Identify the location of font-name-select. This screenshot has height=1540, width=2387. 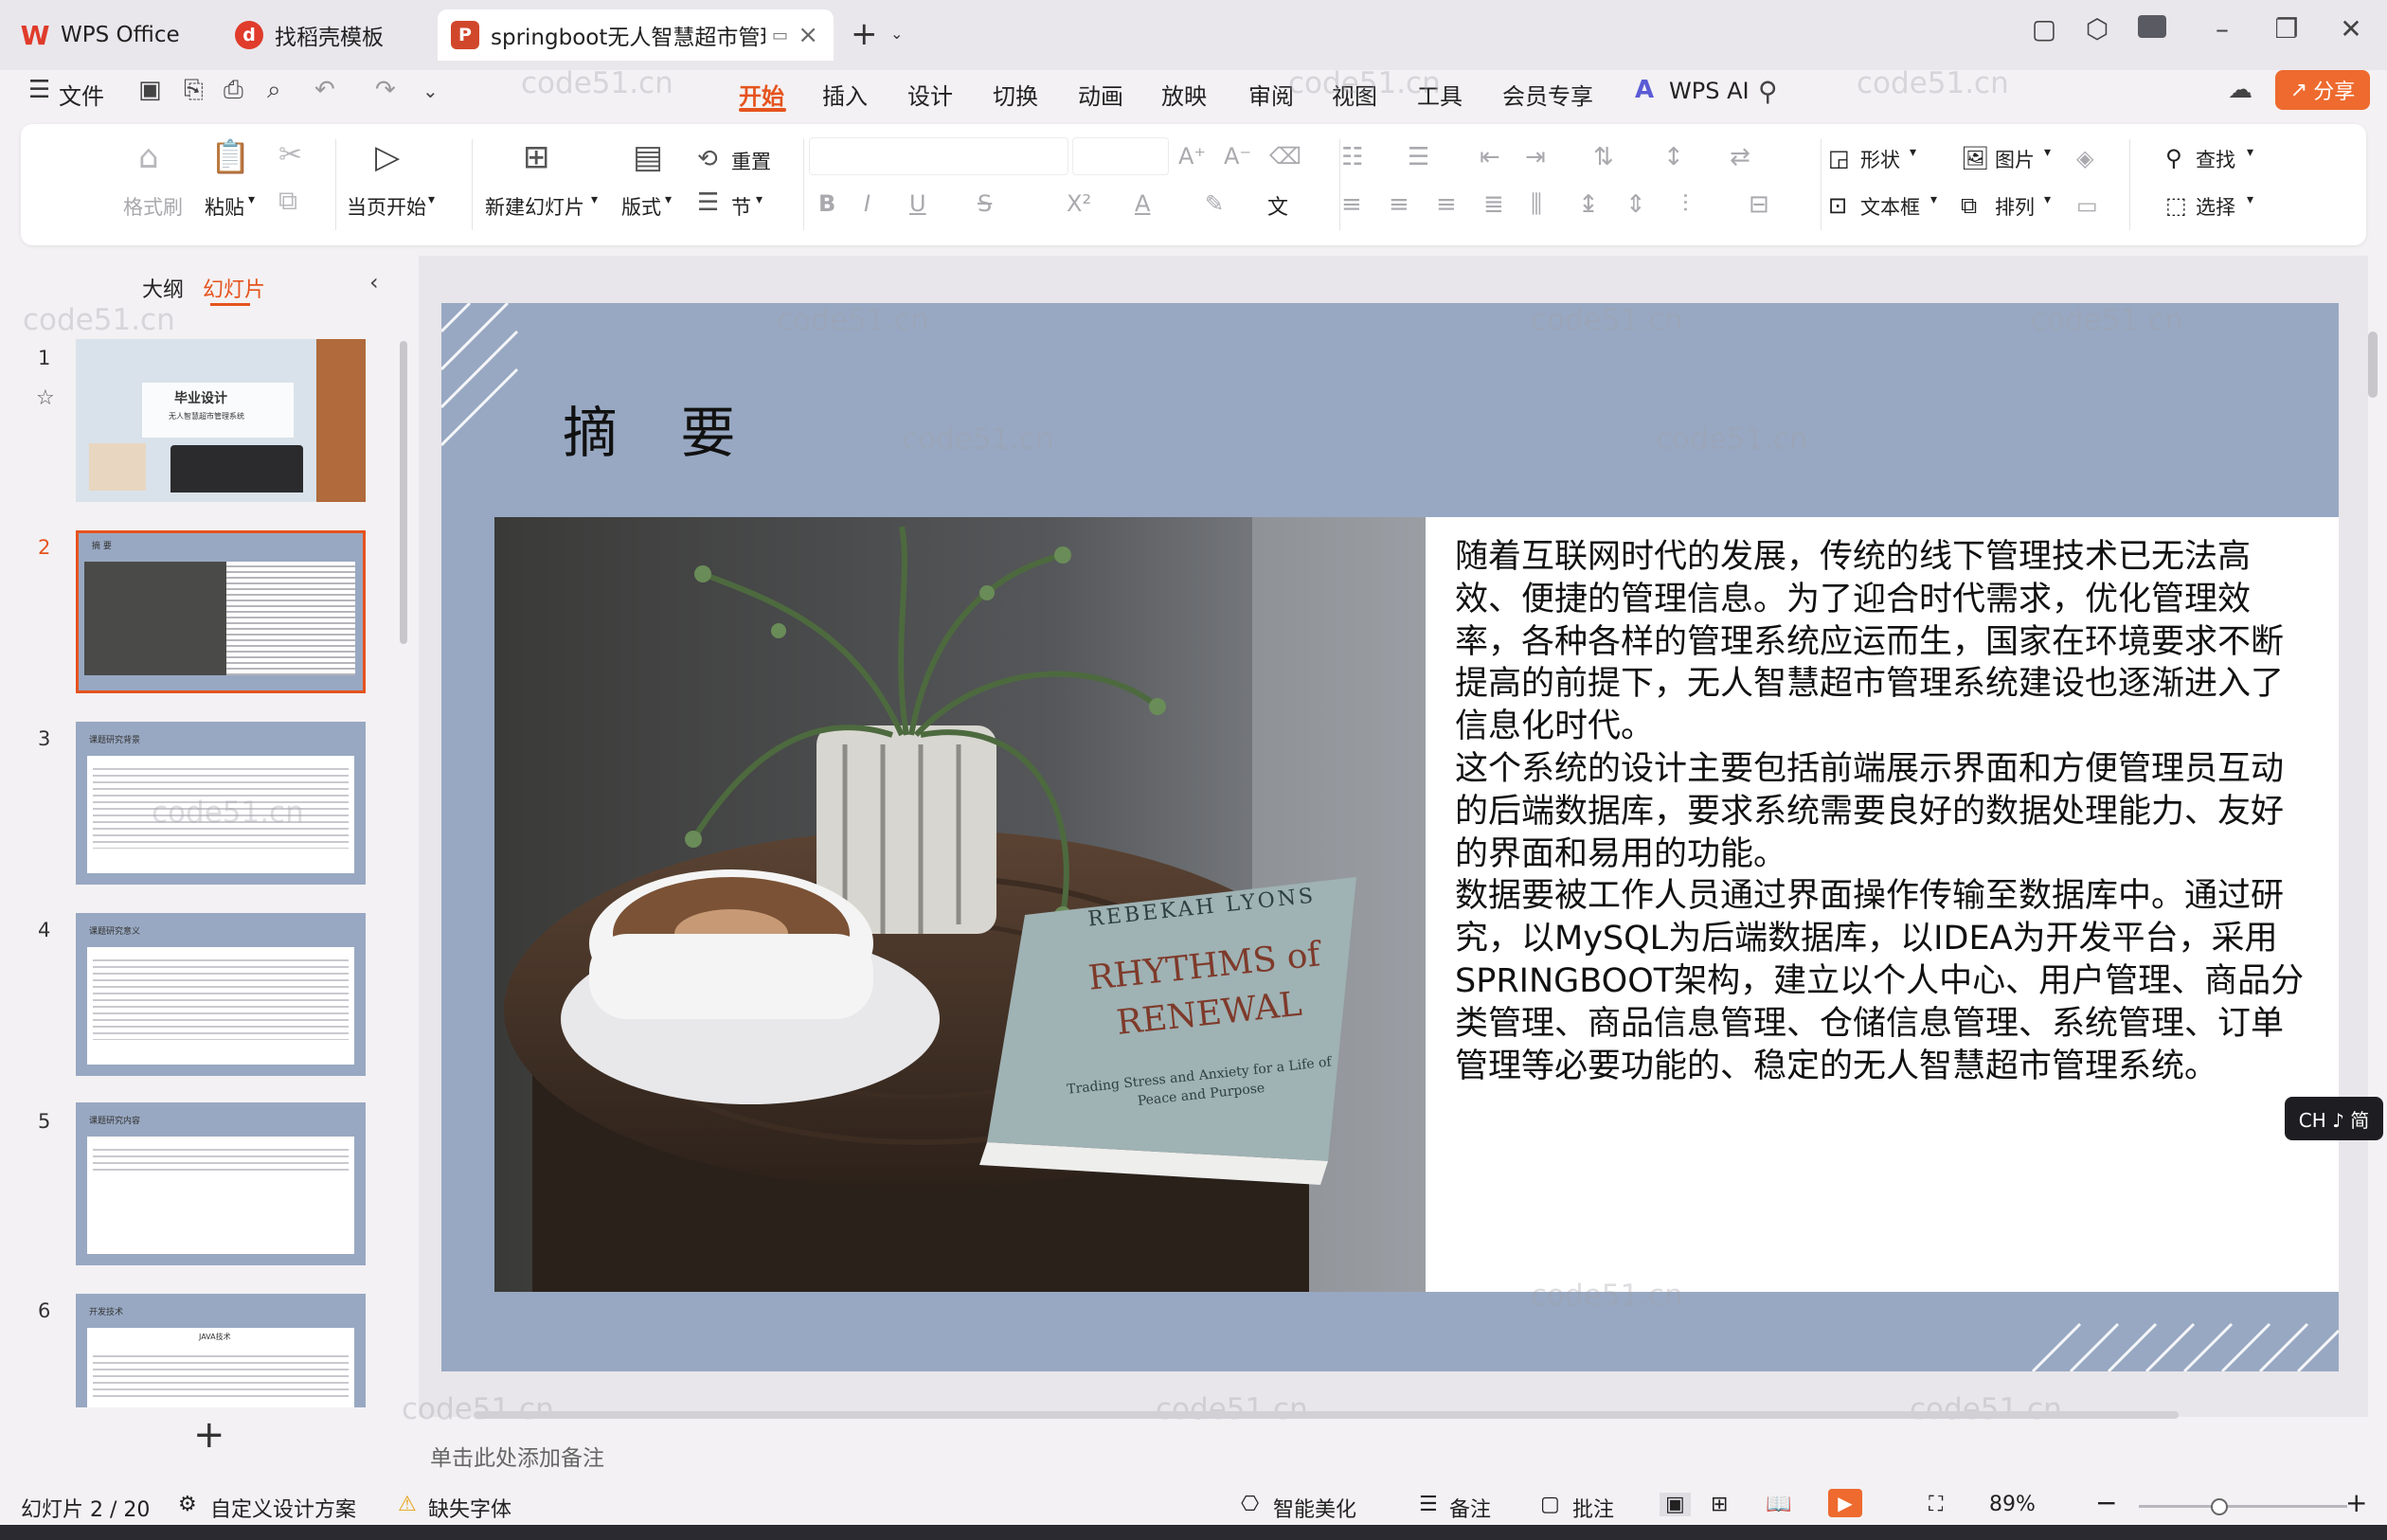
(938, 156).